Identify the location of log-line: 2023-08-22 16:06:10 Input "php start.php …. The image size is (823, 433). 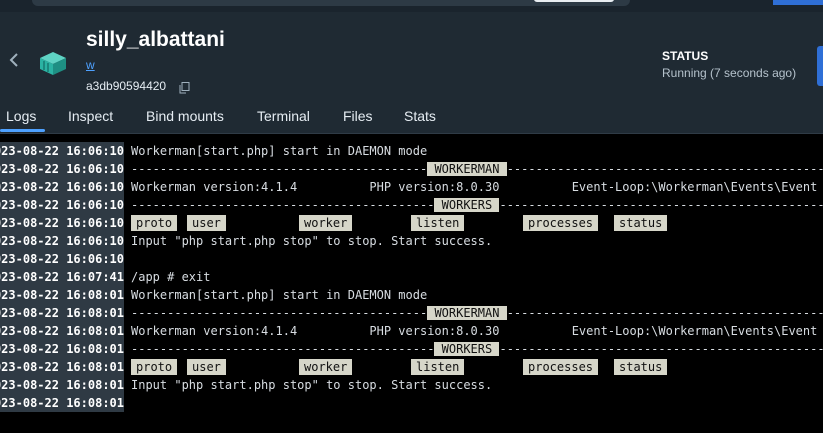
(411, 241).